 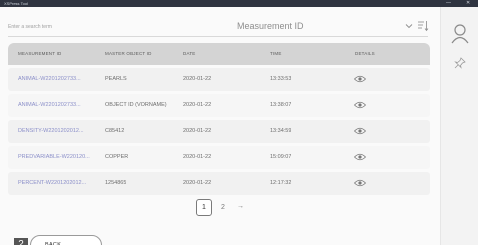 What do you see at coordinates (116, 183) in the screenshot?
I see `object-id-cell: 1254865` at bounding box center [116, 183].